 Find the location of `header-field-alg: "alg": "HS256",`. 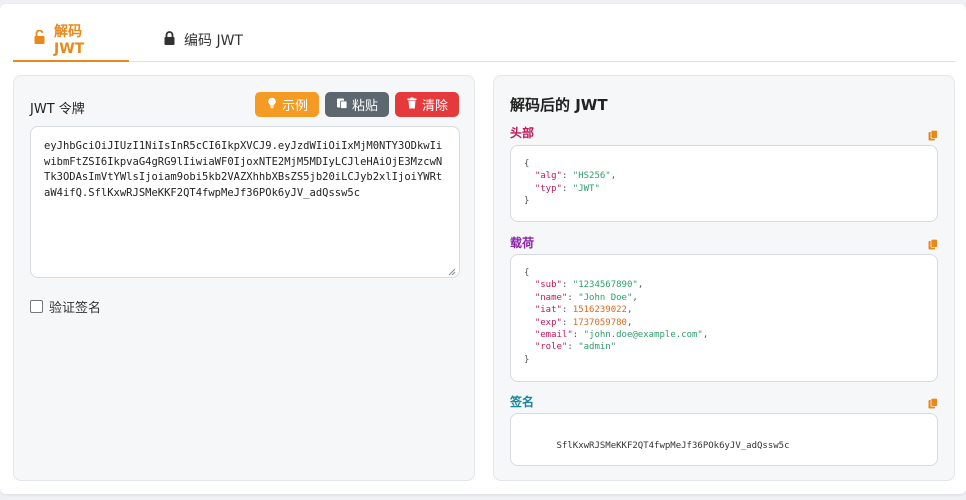

header-field-alg: "alg": "HS256", is located at coordinates (570, 176).